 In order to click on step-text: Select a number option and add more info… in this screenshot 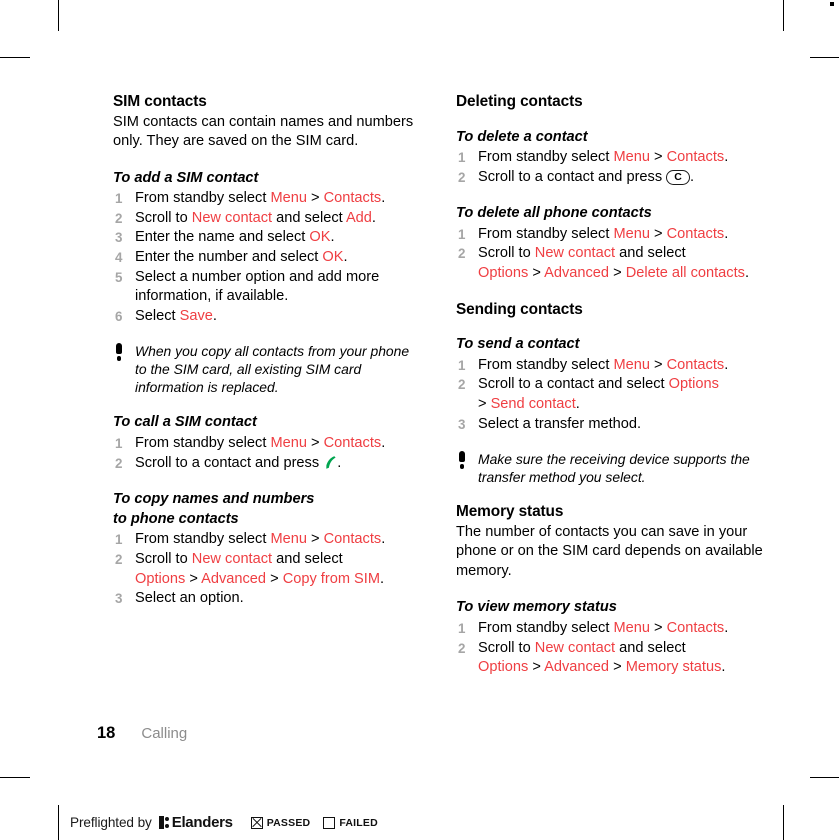, I will do `click(257, 286)`.